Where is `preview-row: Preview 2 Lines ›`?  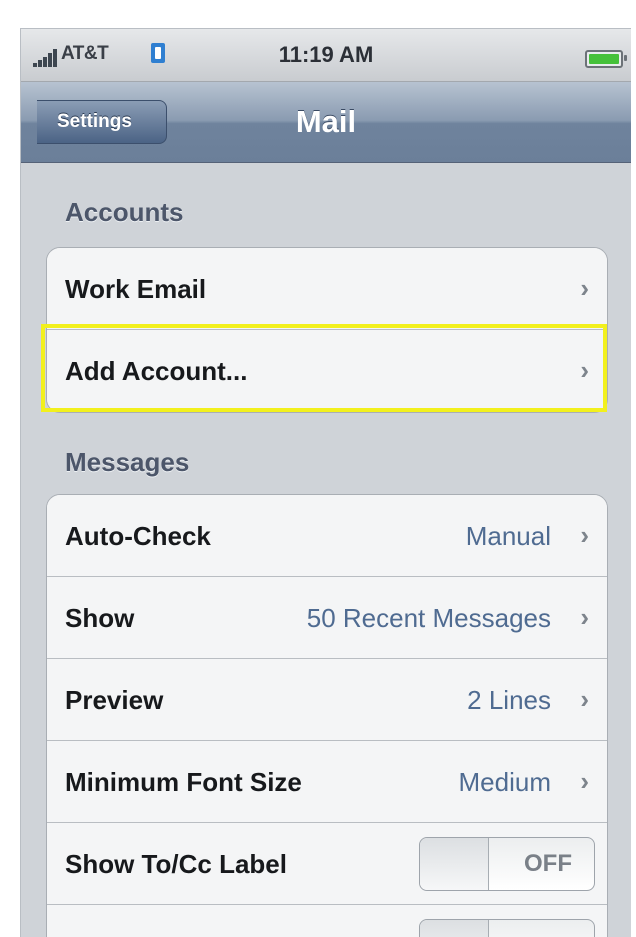 preview-row: Preview 2 Lines › is located at coordinates (327, 700).